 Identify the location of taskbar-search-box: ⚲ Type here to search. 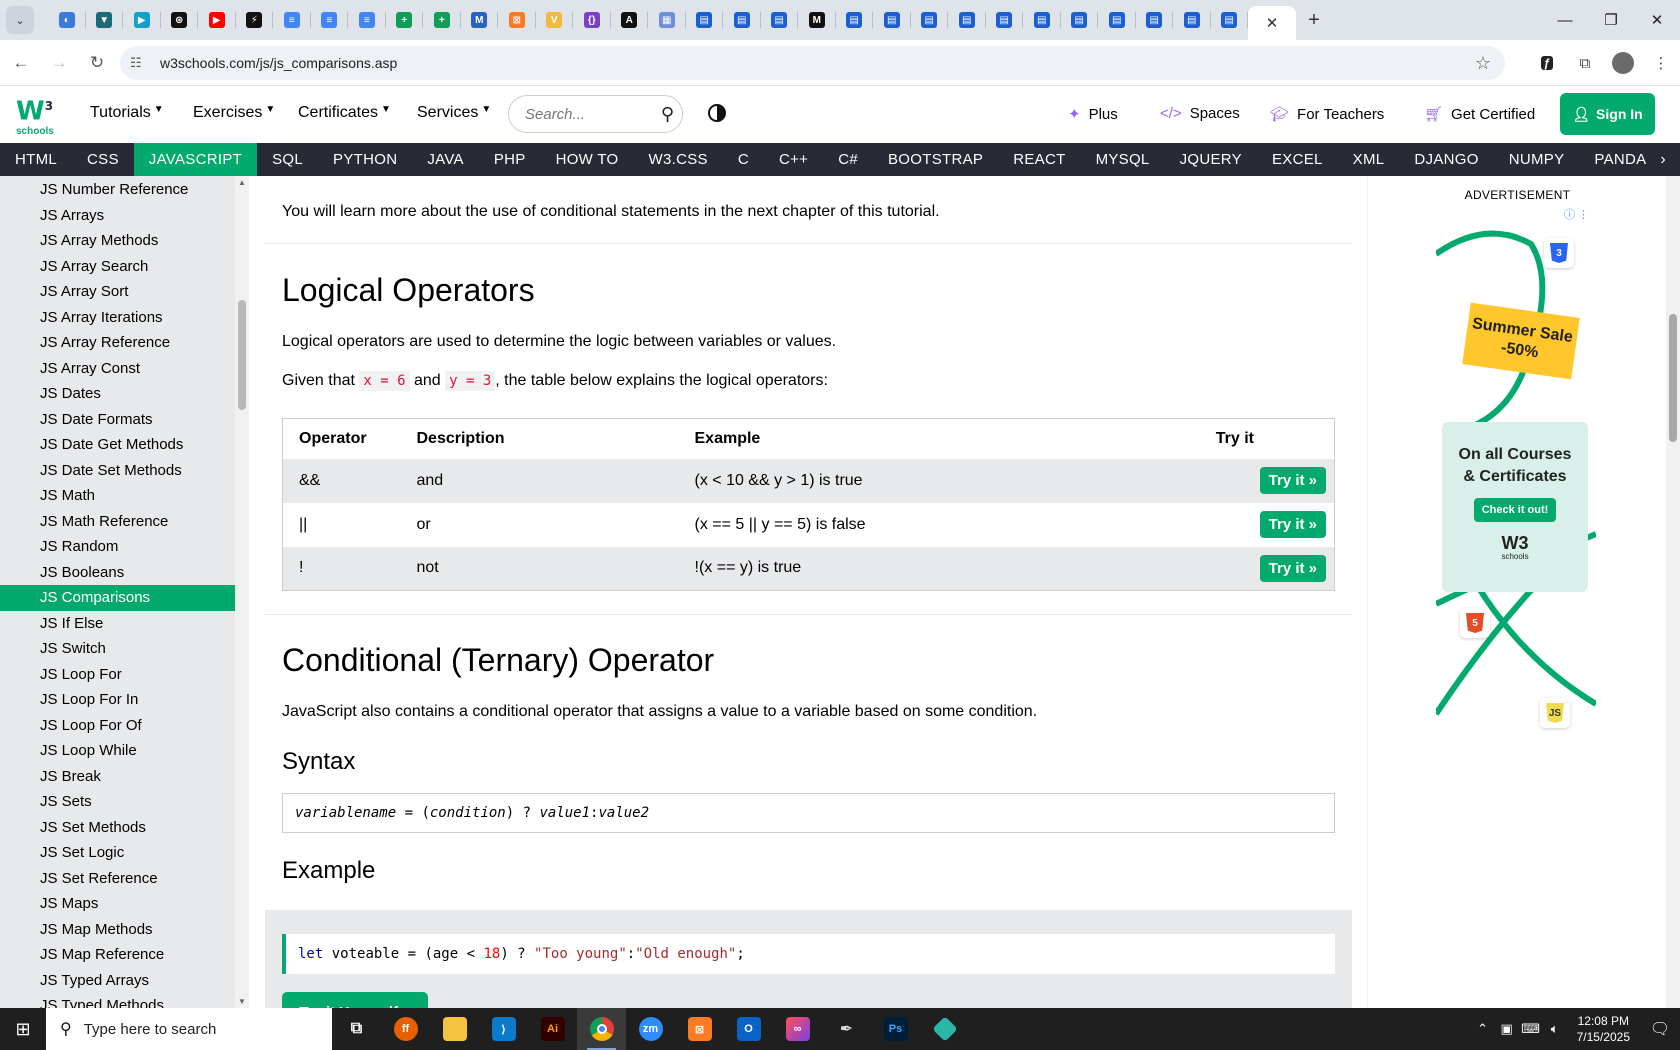
(189, 1029).